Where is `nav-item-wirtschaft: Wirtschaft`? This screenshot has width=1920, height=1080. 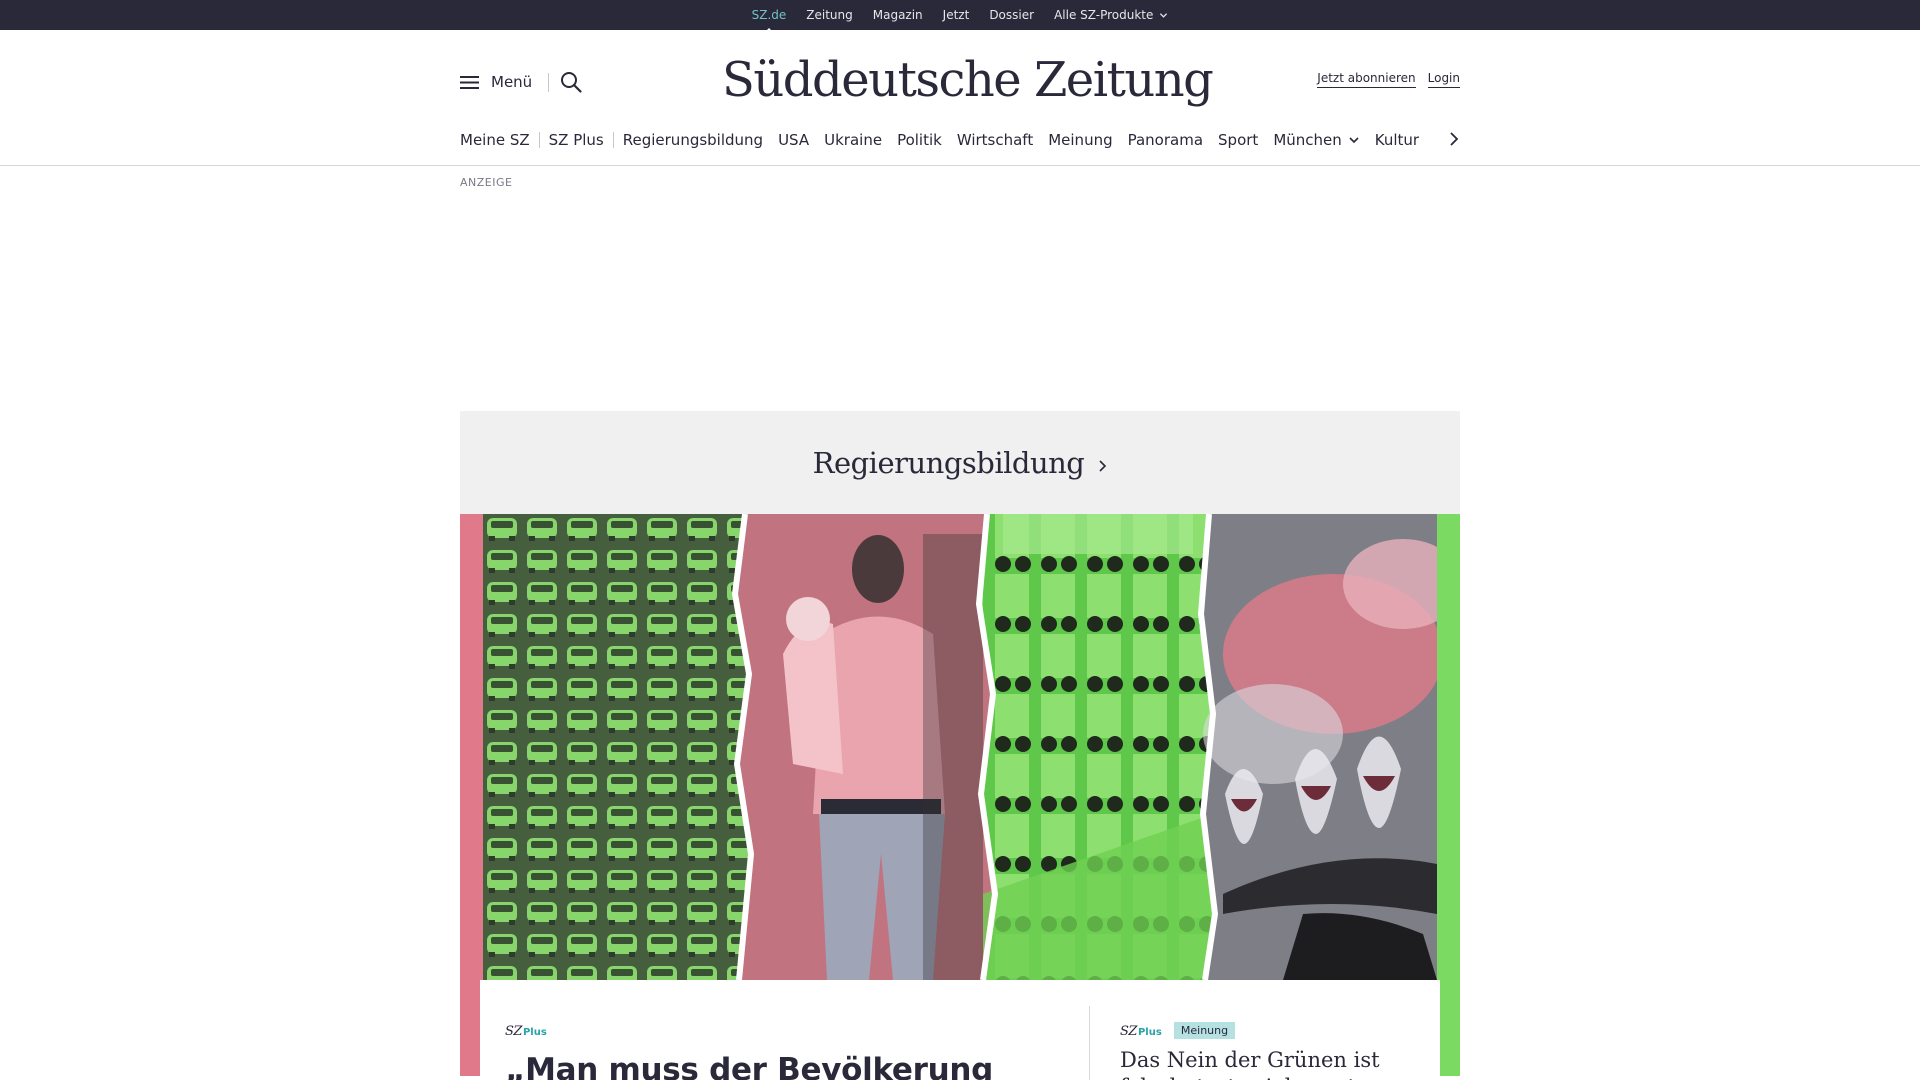 nav-item-wirtschaft: Wirtschaft is located at coordinates (995, 140).